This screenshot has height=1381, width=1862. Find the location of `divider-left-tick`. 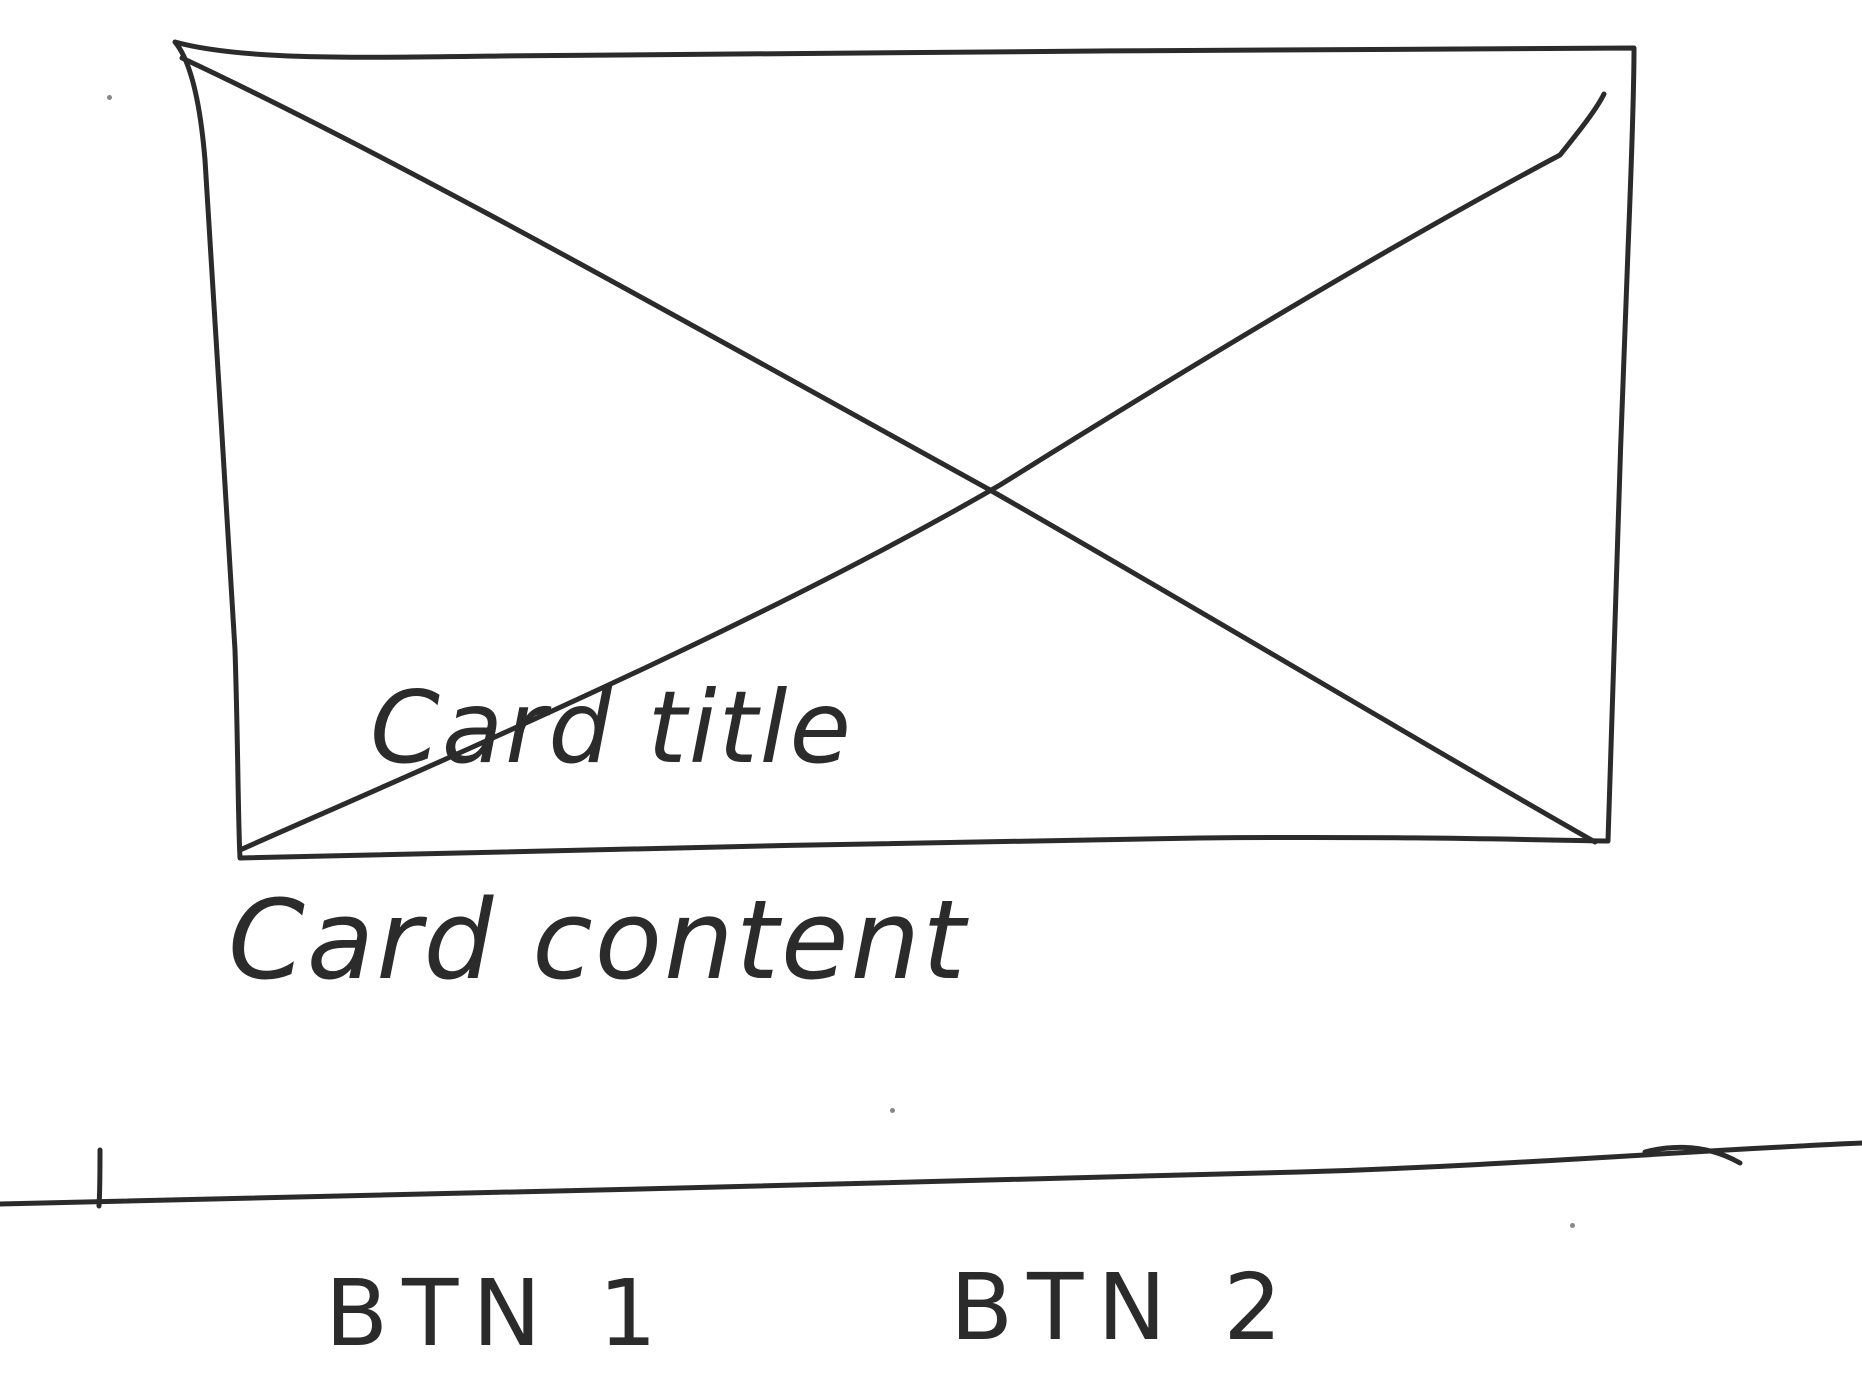

divider-left-tick is located at coordinates (99, 1178).